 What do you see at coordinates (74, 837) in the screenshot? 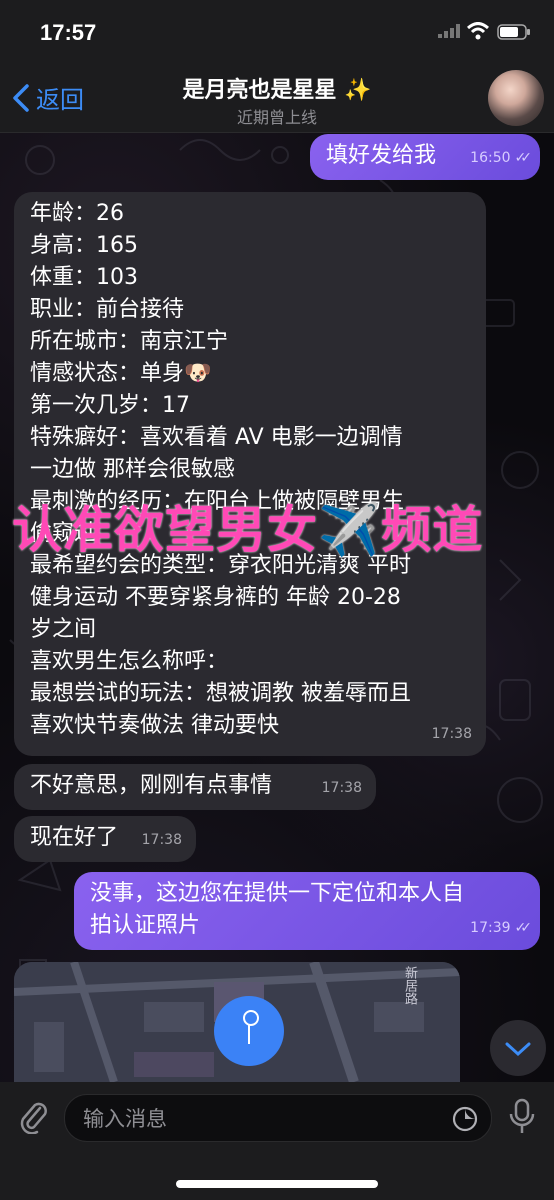
I see `message-text: 现在好了` at bounding box center [74, 837].